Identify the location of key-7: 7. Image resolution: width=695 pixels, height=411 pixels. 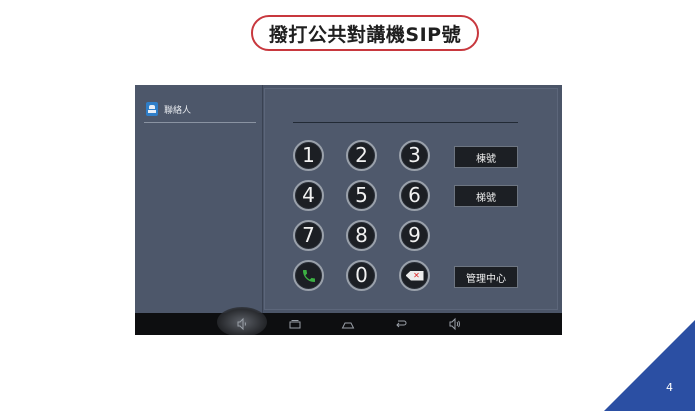
(308, 235).